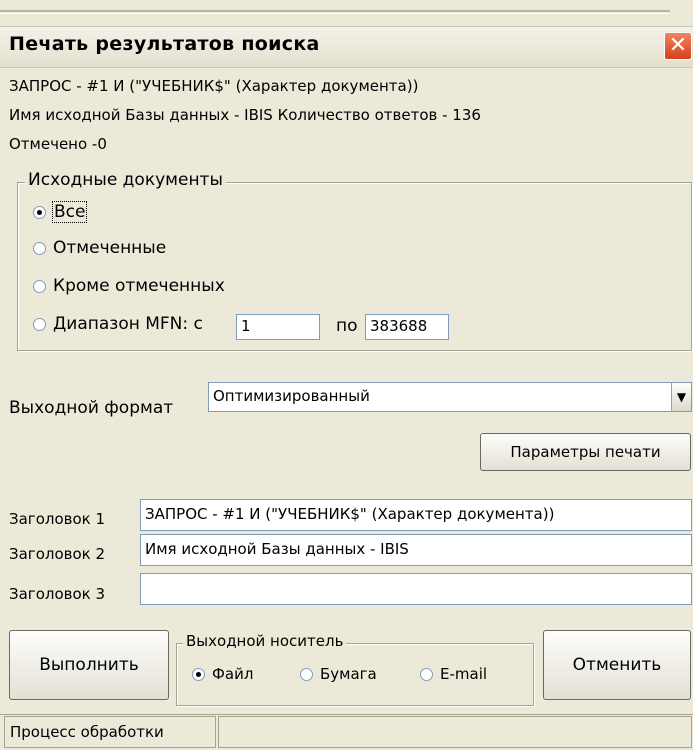  Describe the element at coordinates (278, 327) in the screenshot. I see `mfn-from-input: 1` at that location.